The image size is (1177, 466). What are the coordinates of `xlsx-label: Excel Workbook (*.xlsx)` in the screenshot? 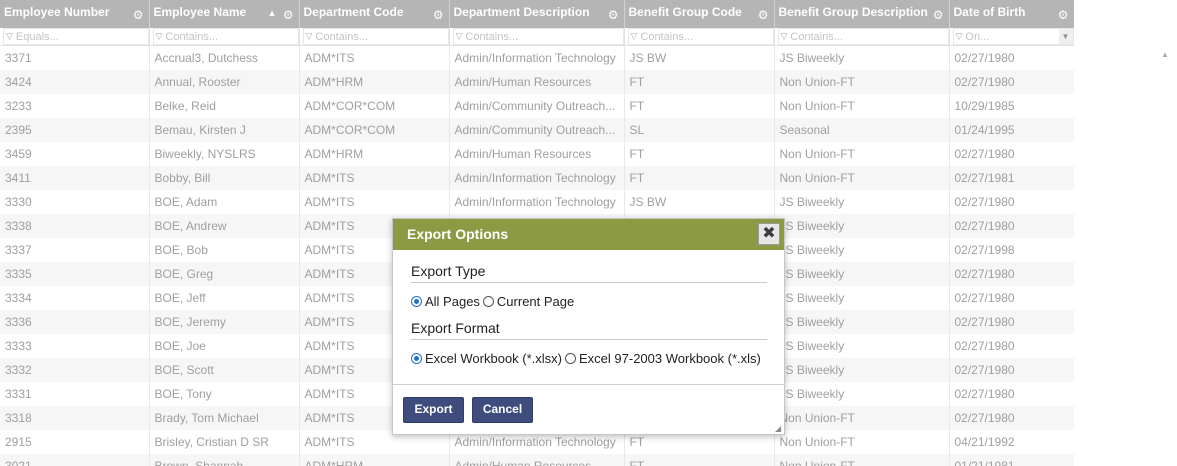 It's located at (493, 358).